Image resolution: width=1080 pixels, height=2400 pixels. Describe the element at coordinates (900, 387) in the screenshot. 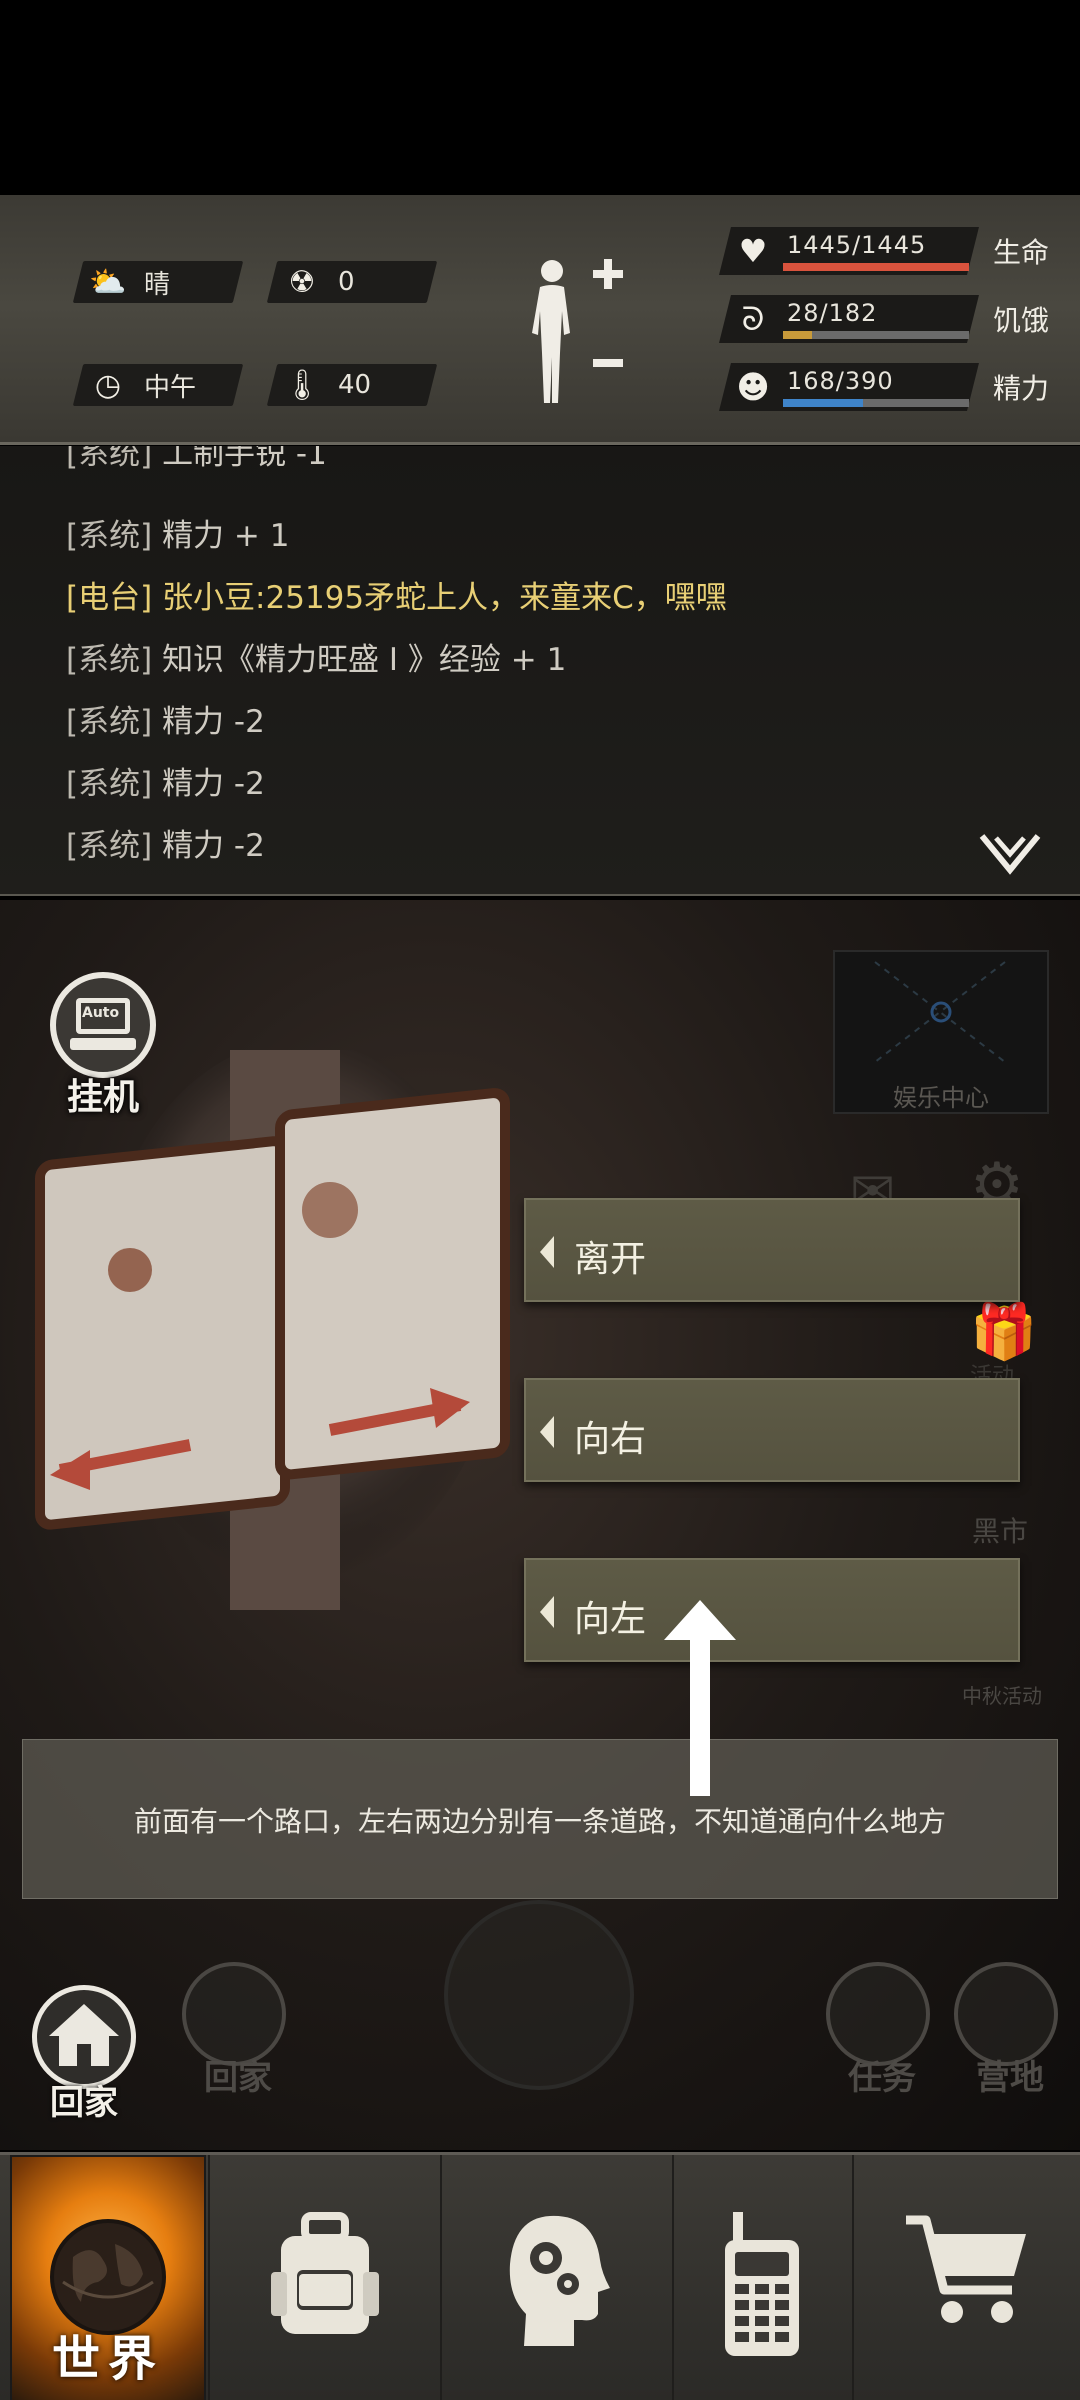

I see `energy-stat: ☻ 168/390 精力` at that location.